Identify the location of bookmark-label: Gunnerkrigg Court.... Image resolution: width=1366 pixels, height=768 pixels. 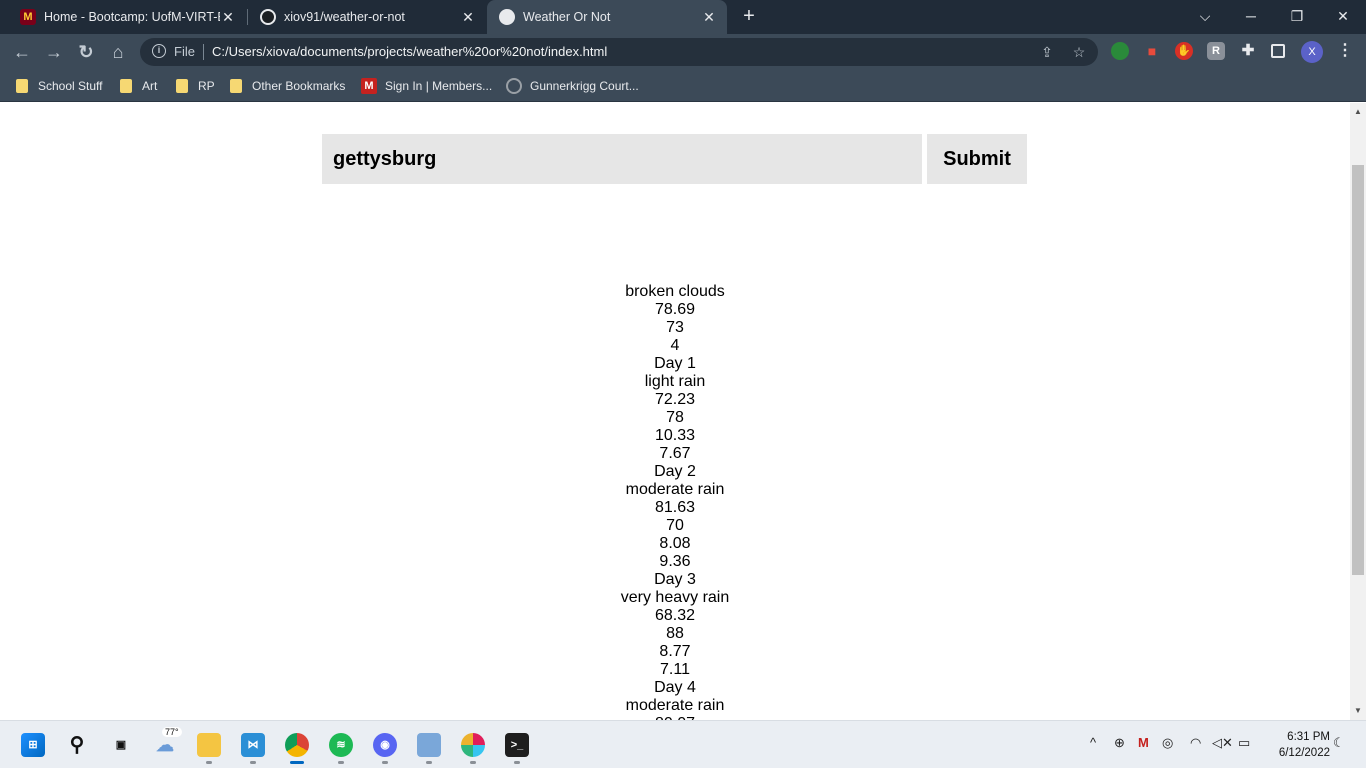
(584, 86).